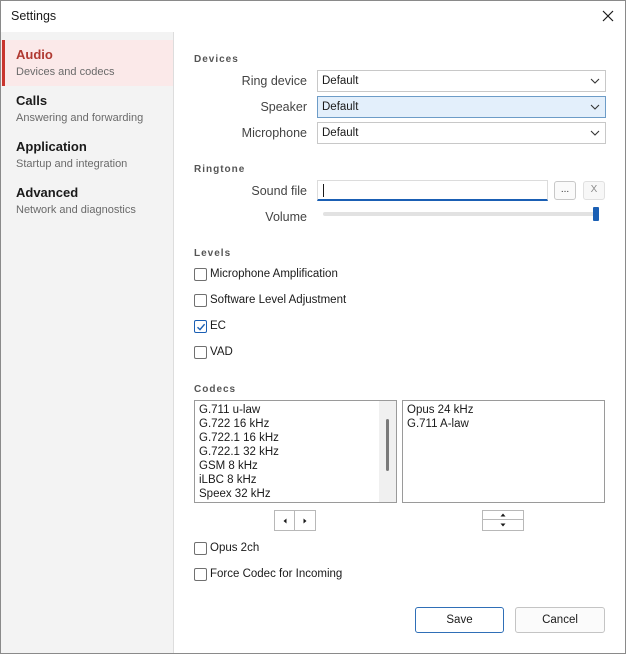  What do you see at coordinates (340, 133) in the screenshot?
I see `microphone-value: Default` at bounding box center [340, 133].